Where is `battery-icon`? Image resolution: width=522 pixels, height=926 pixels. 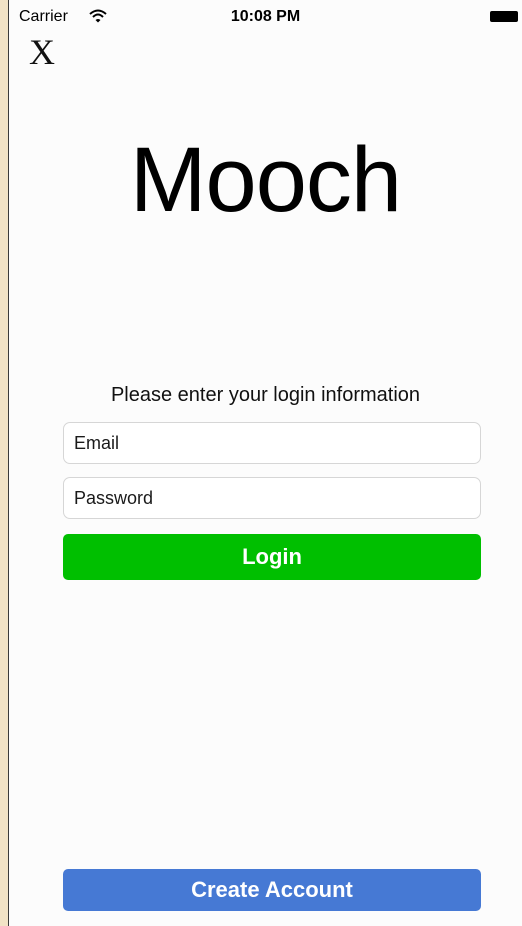 battery-icon is located at coordinates (504, 16).